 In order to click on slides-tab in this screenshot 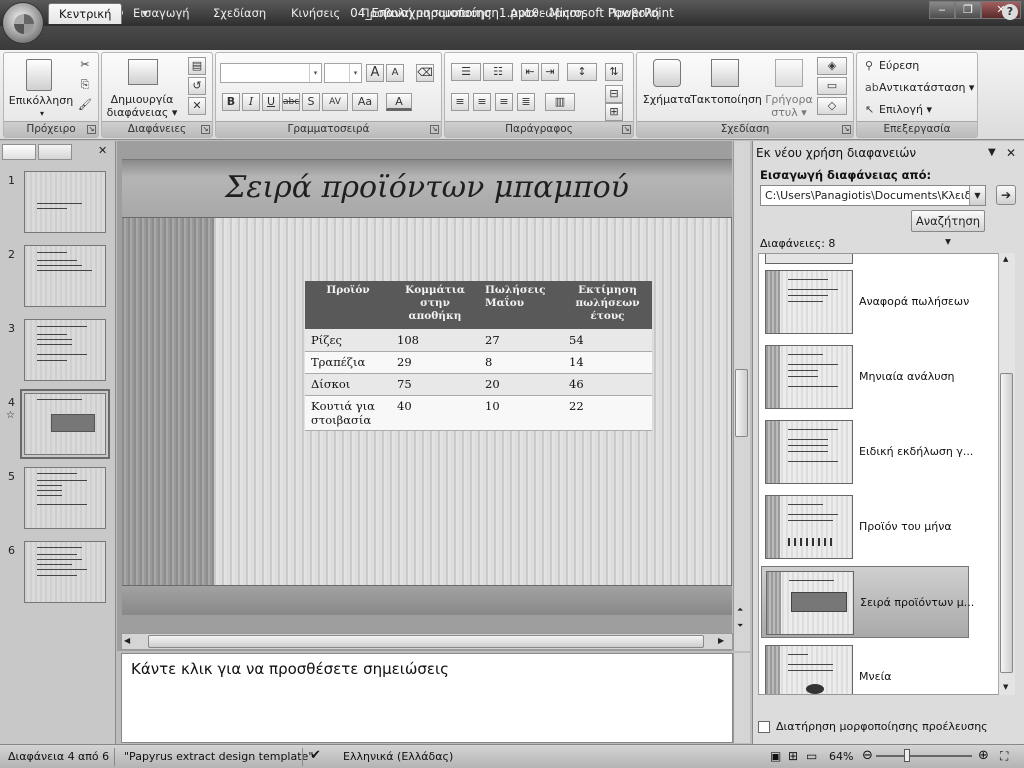, I will do `click(19, 152)`.